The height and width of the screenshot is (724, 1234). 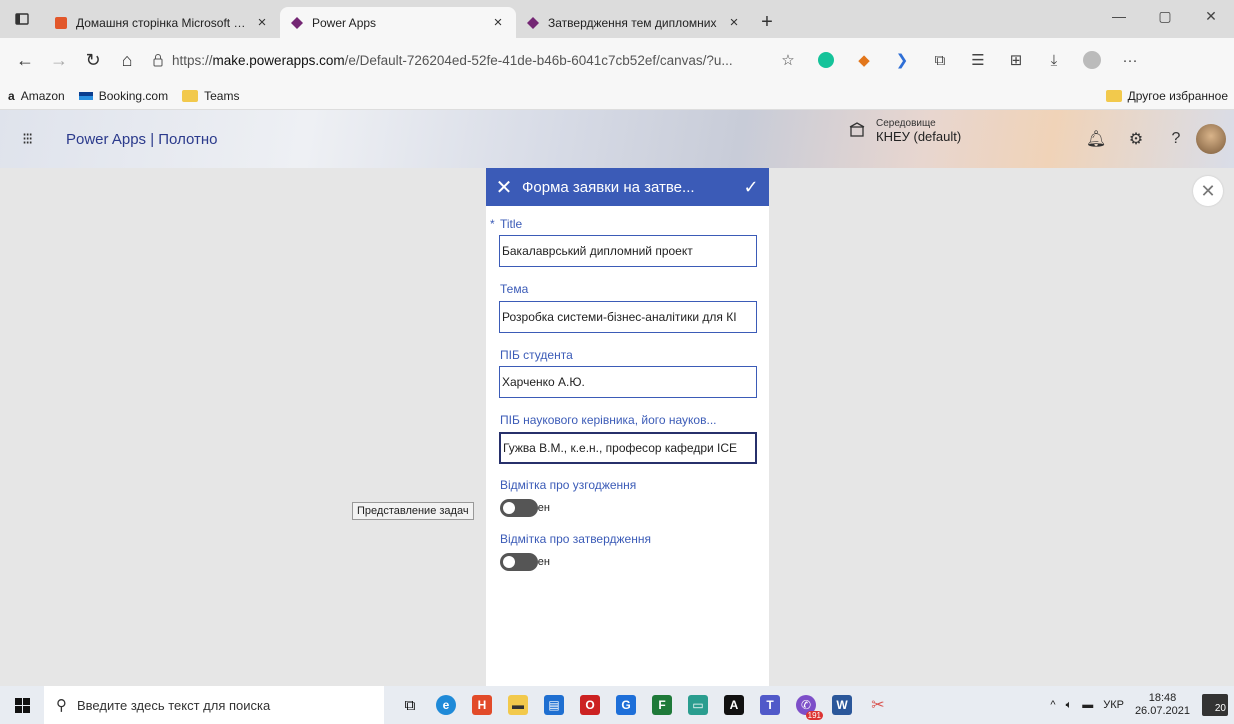 I want to click on opera-icon: O, so click(x=590, y=705).